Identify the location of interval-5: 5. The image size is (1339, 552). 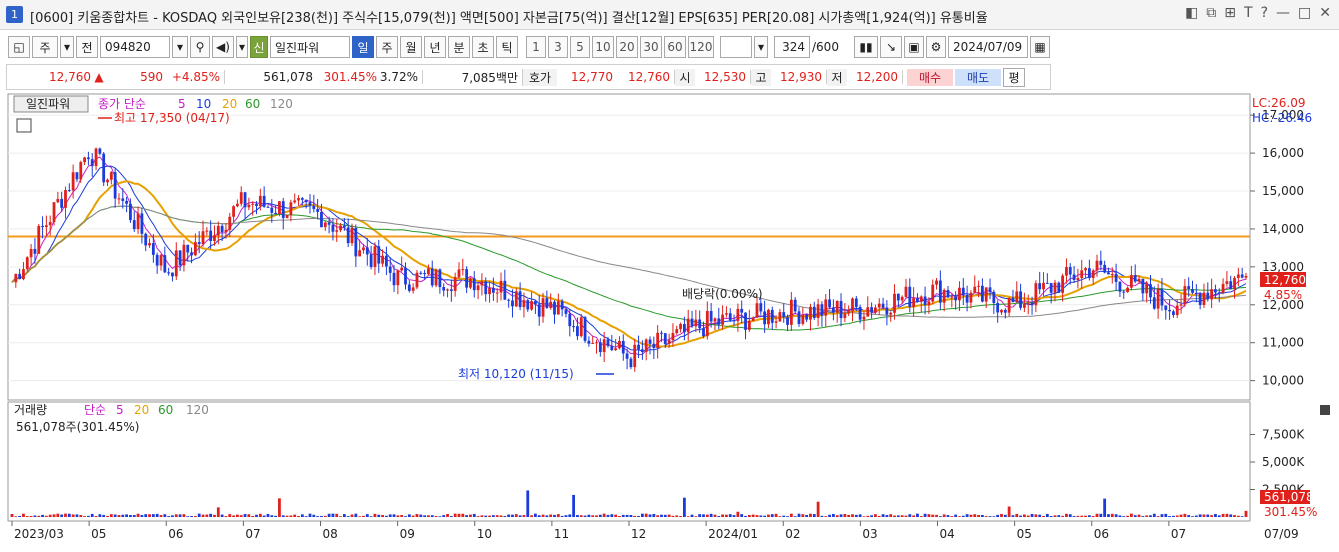
(580, 47).